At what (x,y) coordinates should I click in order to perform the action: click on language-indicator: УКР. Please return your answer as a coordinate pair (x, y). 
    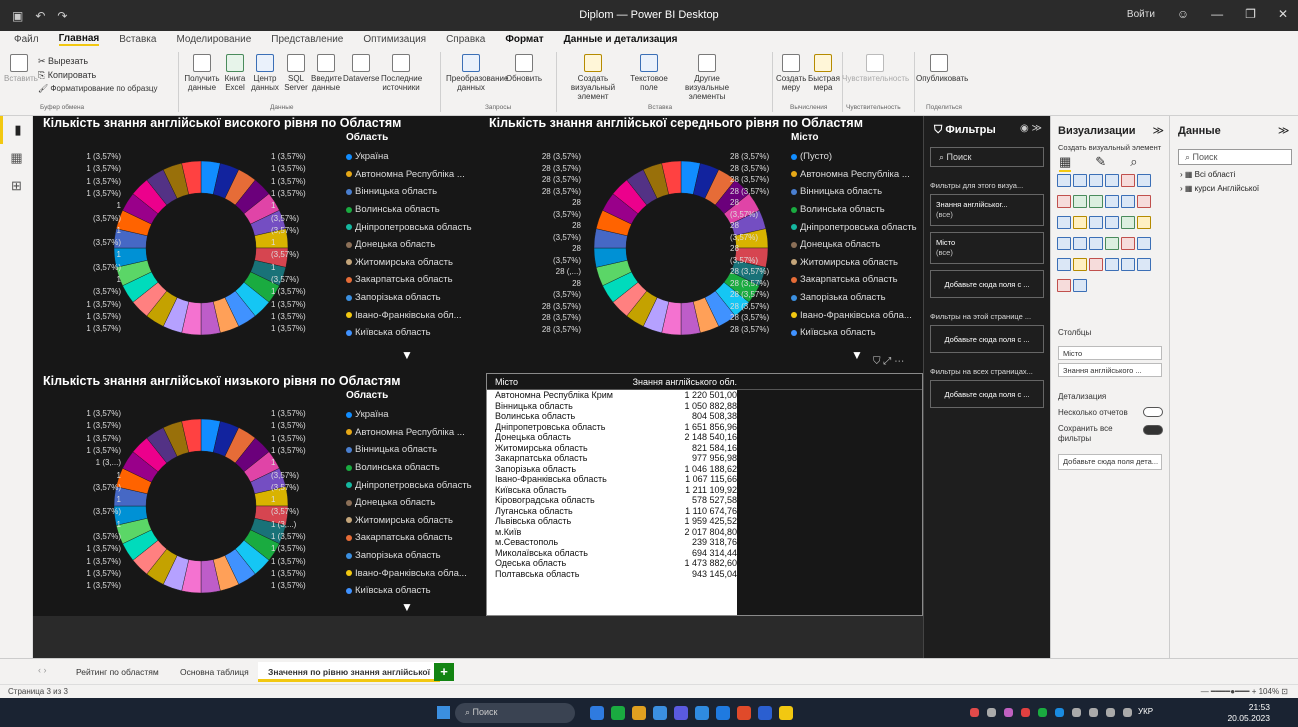
    Looking at the image, I should click on (1145, 711).